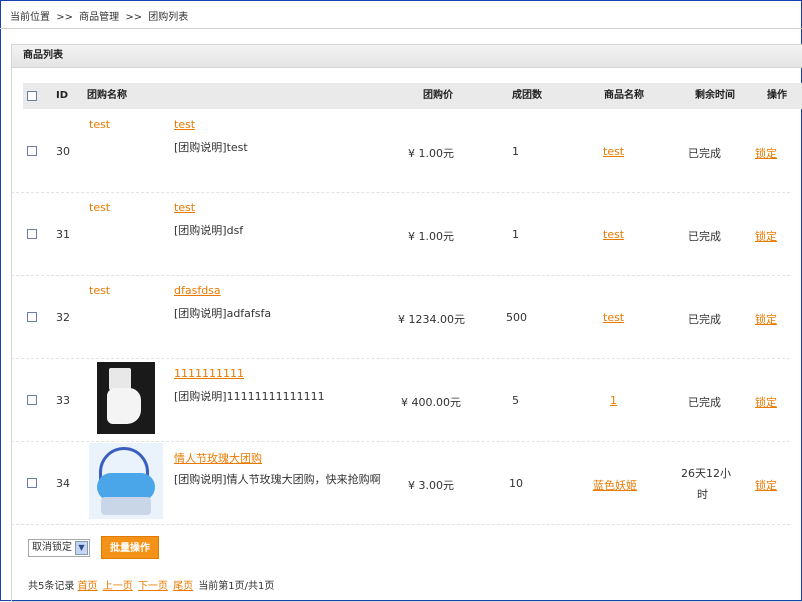 This screenshot has width=802, height=602. What do you see at coordinates (218, 458) in the screenshot?
I see `groupbuy-title-link: 情人节玫瑰大团购` at bounding box center [218, 458].